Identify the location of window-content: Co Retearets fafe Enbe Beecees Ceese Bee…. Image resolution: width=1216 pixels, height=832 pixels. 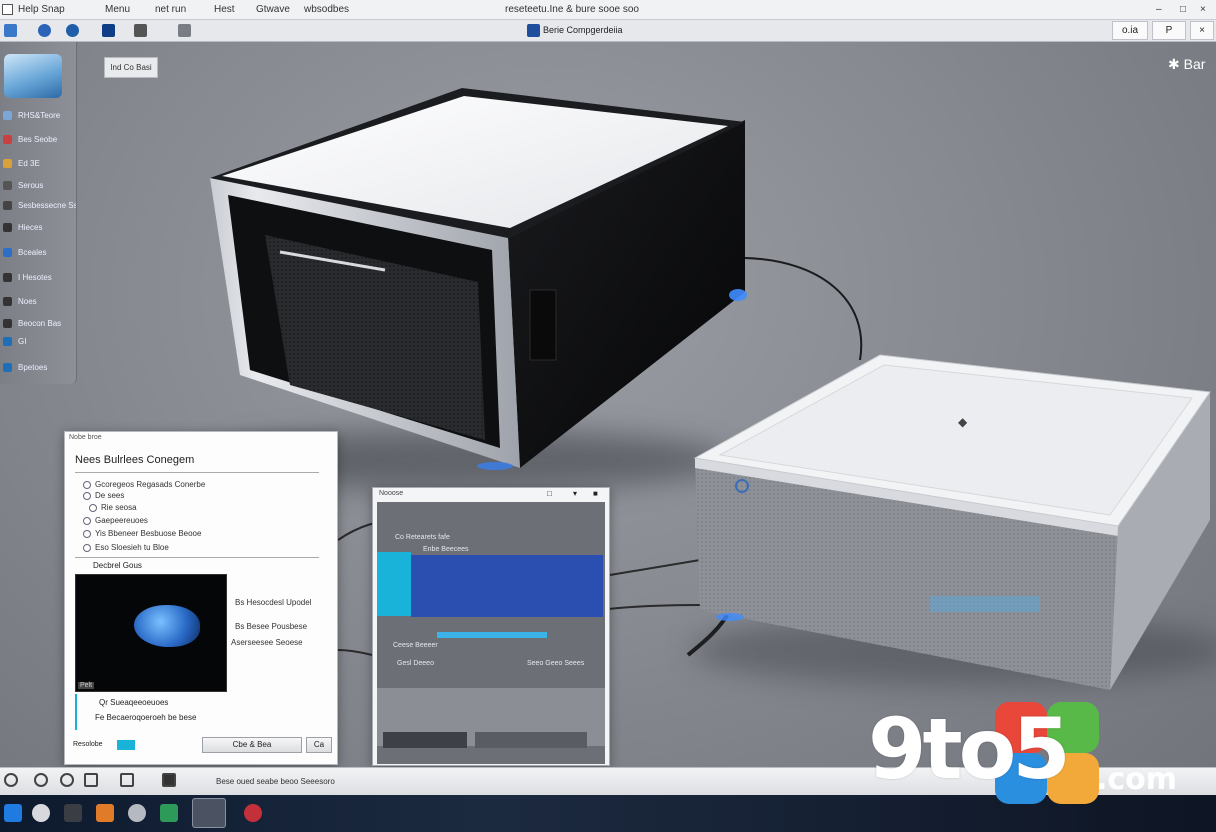
(491, 633).